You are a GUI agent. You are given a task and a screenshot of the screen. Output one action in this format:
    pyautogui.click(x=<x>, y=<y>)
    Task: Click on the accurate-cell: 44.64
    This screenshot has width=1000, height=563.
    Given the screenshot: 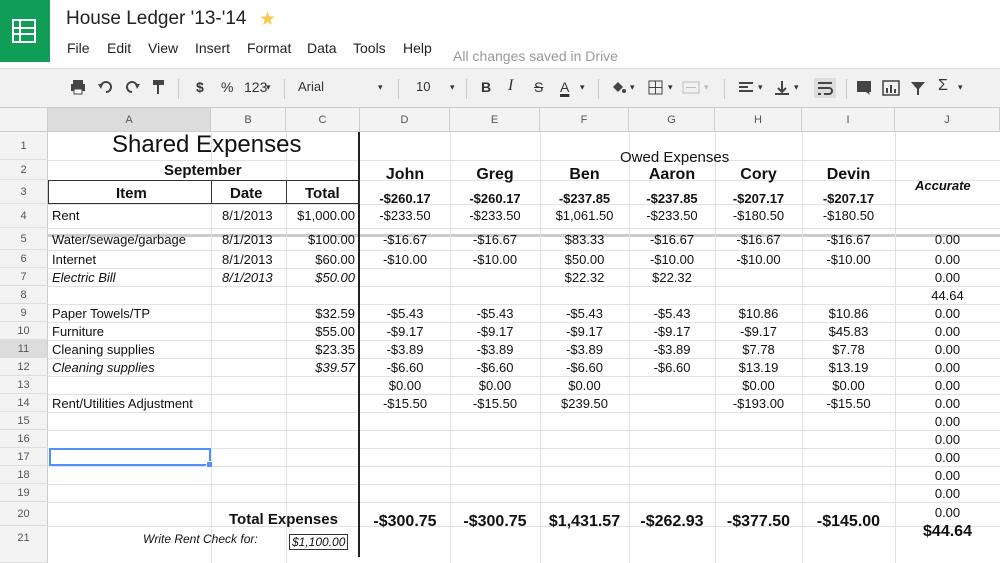 What is the action you would take?
    pyautogui.click(x=947, y=295)
    